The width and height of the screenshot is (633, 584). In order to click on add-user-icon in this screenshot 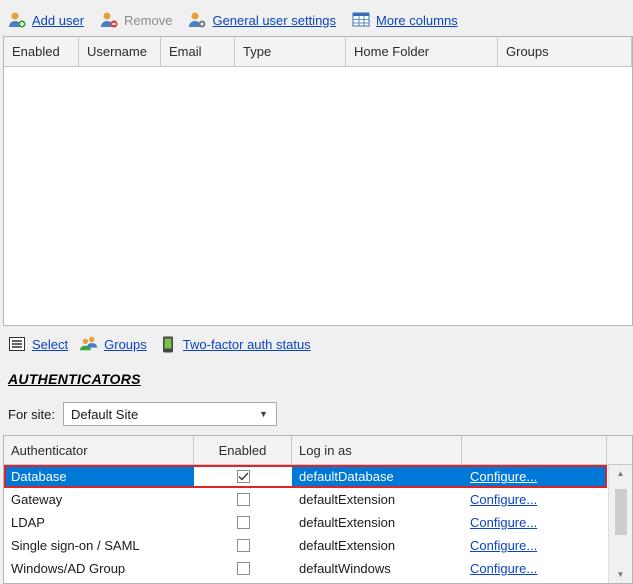, I will do `click(17, 20)`.